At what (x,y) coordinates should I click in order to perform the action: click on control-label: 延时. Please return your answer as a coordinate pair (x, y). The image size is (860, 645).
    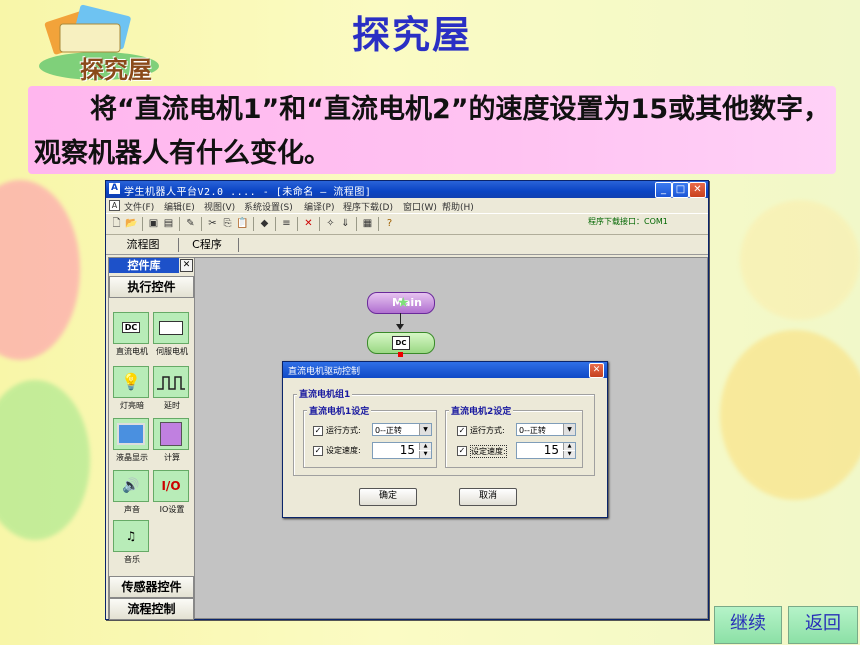
    Looking at the image, I should click on (172, 405).